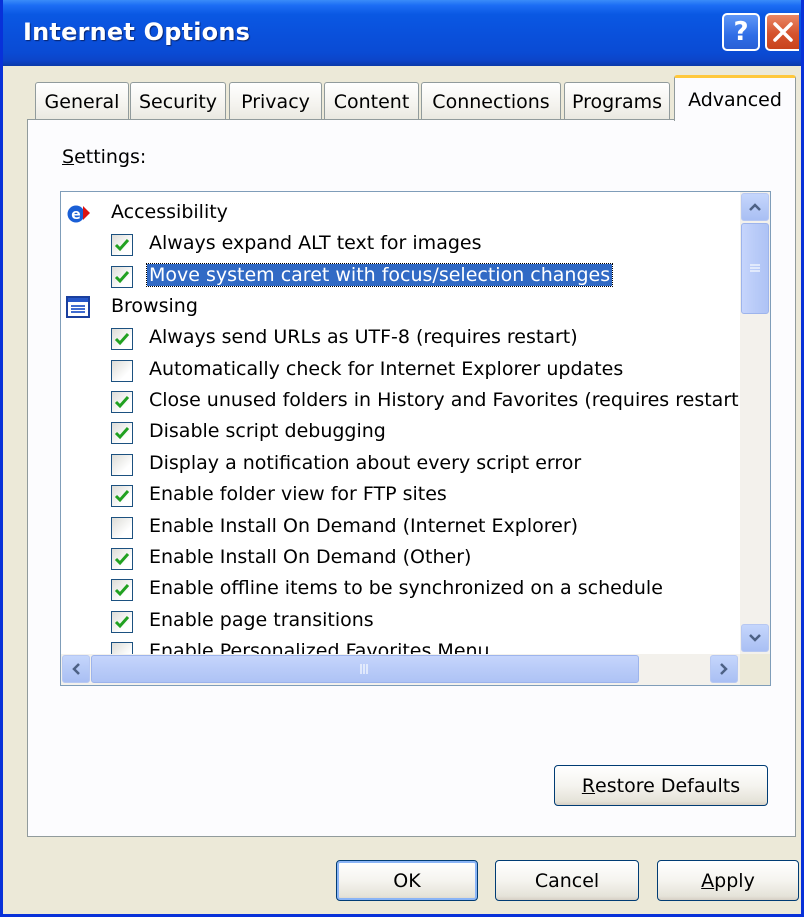 The width and height of the screenshot is (804, 917). What do you see at coordinates (401, 621) in the screenshot?
I see `setting-option: Enable page transitions` at bounding box center [401, 621].